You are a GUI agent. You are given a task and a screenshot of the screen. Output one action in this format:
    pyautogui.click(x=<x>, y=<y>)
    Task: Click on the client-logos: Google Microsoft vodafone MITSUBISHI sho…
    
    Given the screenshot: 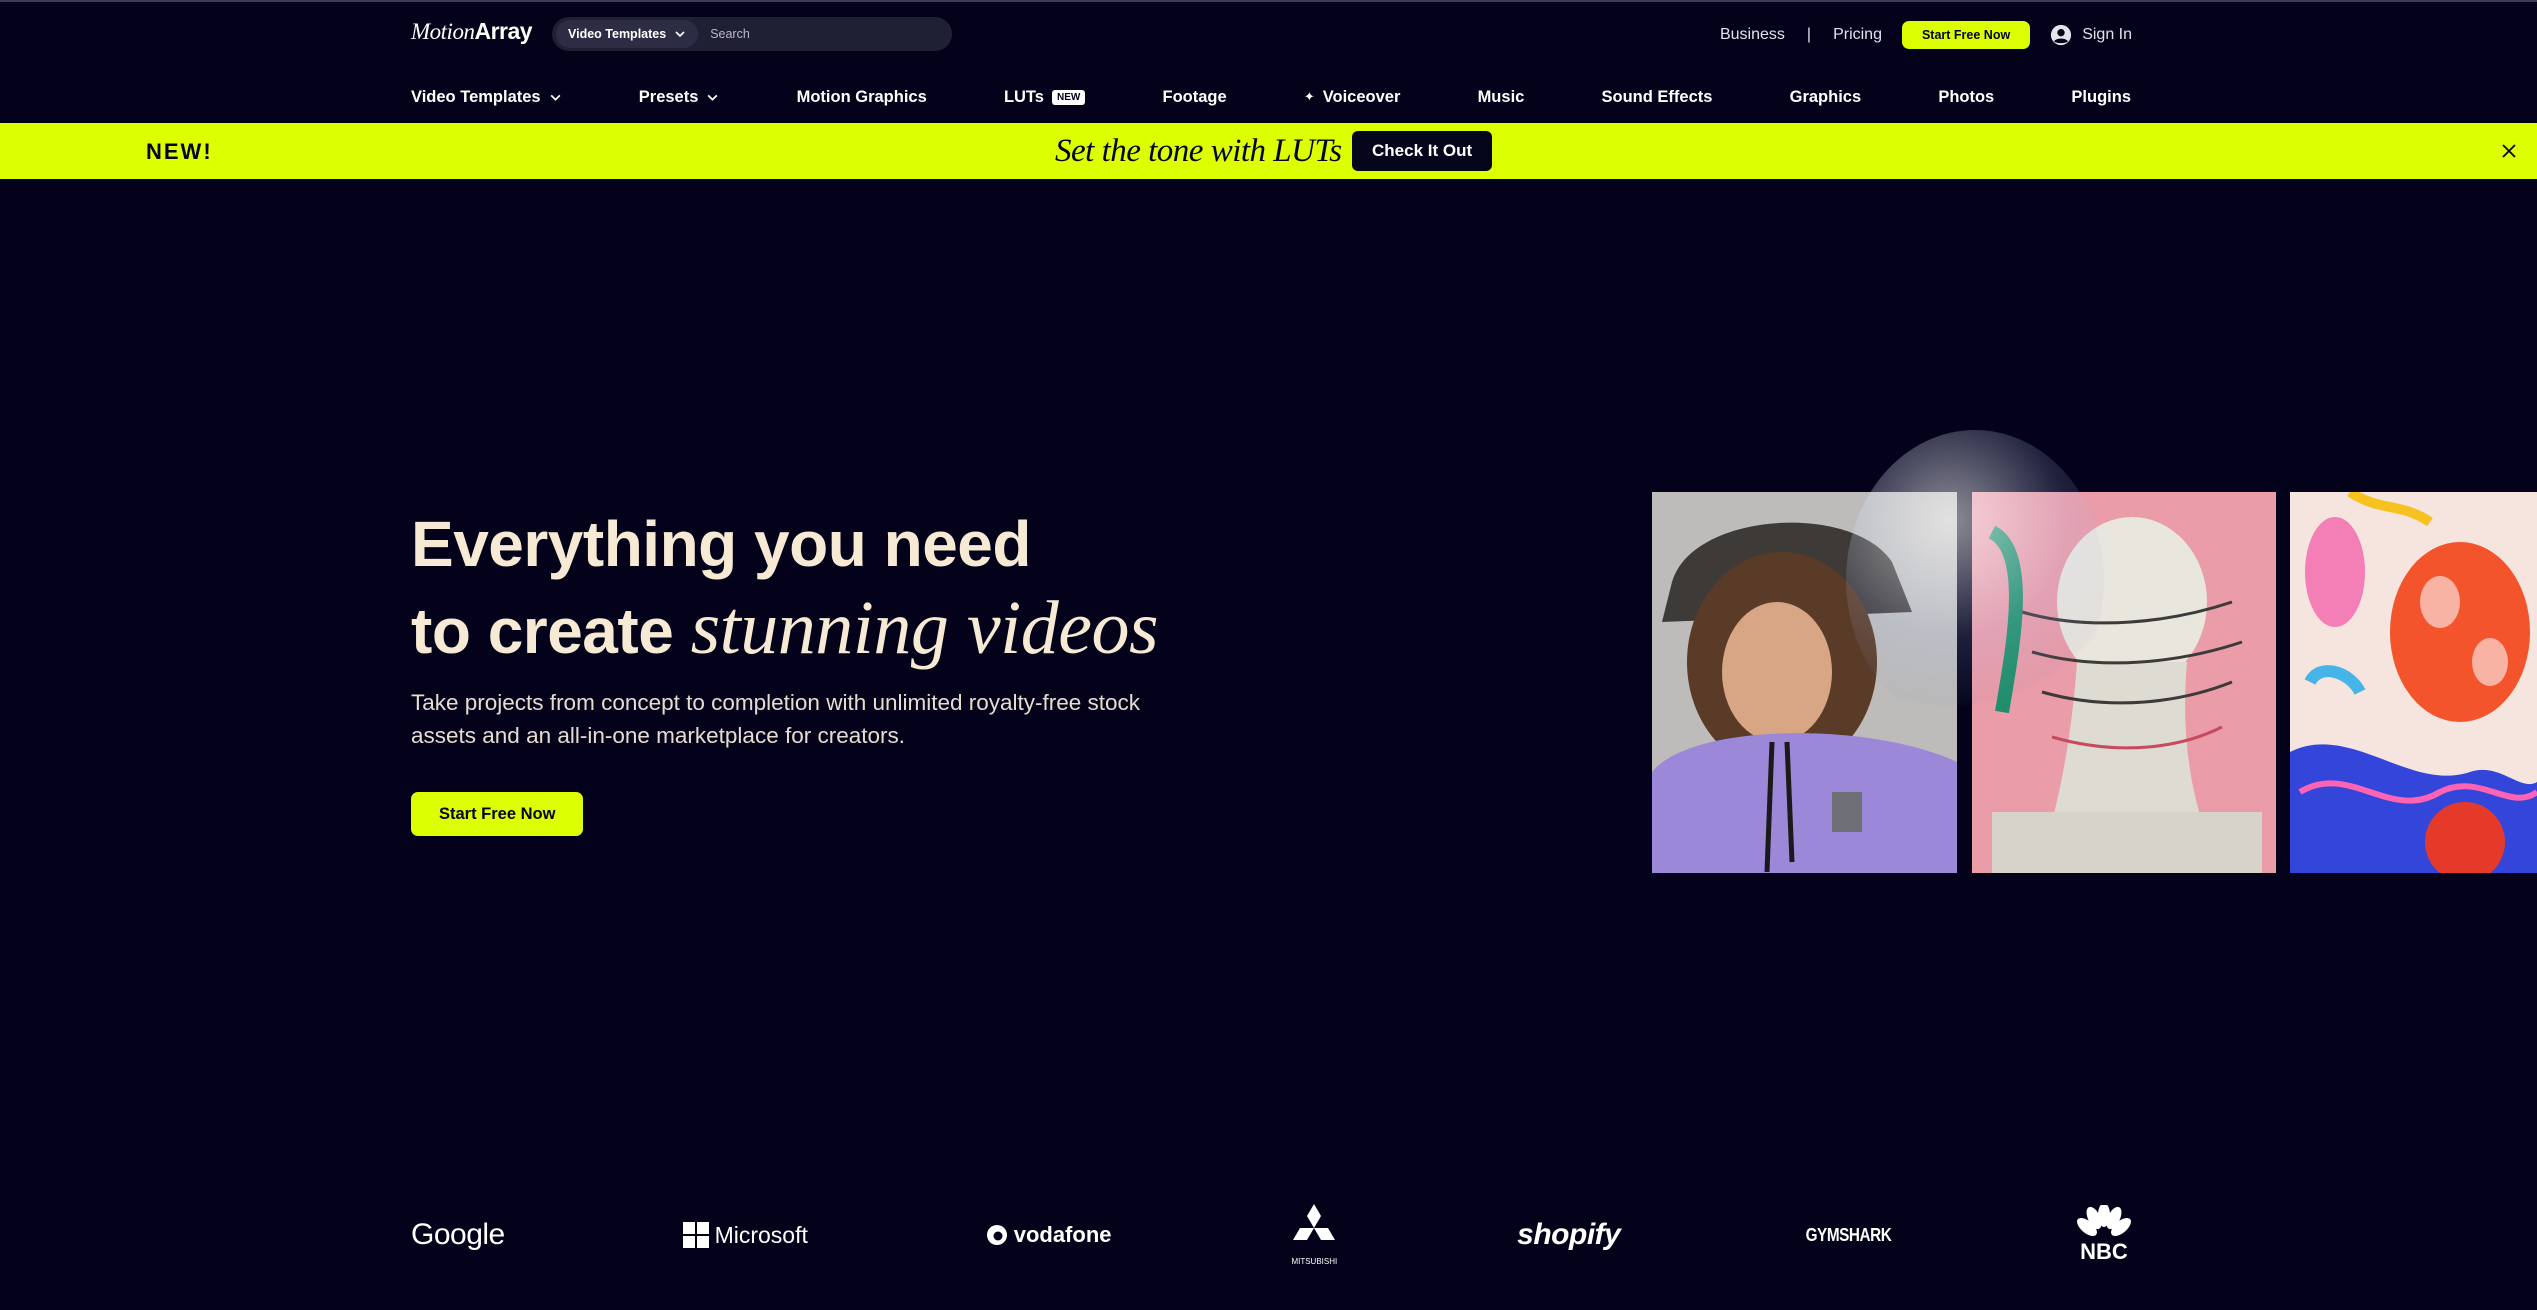 What is the action you would take?
    pyautogui.click(x=1271, y=1235)
    